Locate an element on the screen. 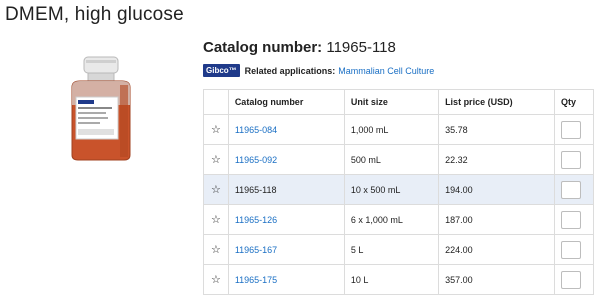 Image resolution: width=600 pixels, height=301 pixels. mammalian-cell-culture-link: Mammalian Cell Culture is located at coordinates (386, 71).